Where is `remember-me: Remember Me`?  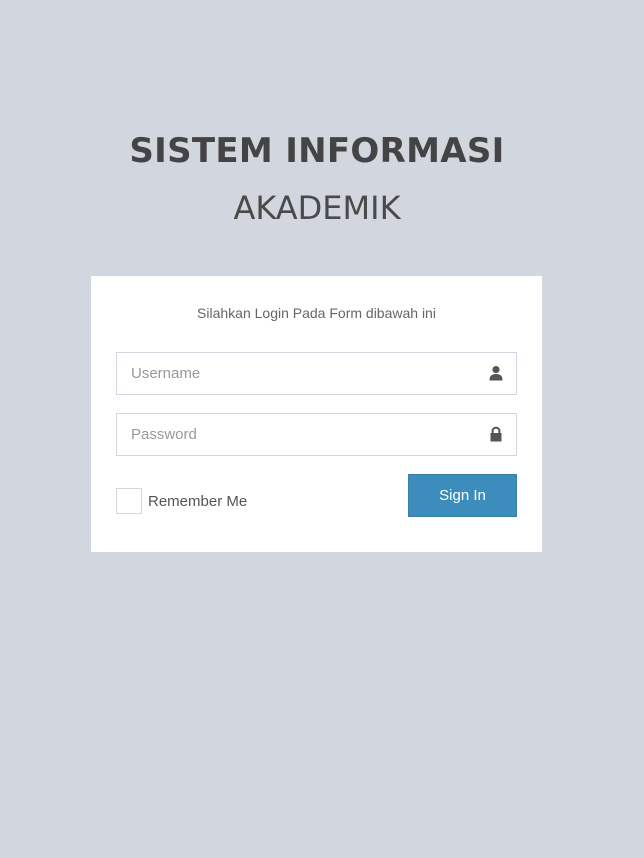 remember-me: Remember Me is located at coordinates (181, 501).